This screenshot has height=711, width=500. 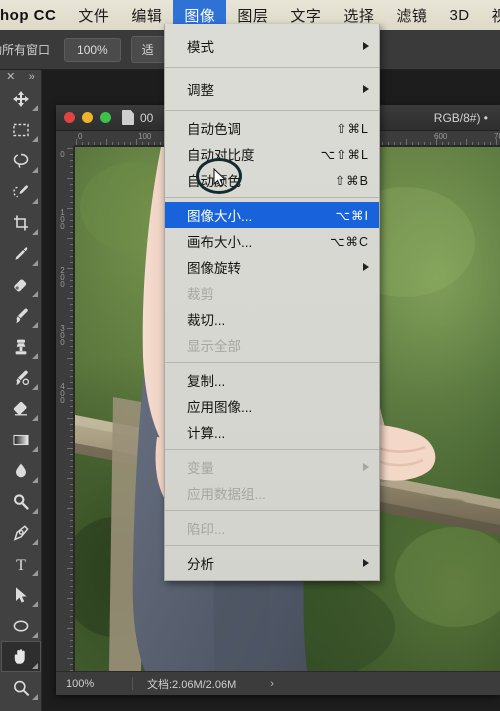 I want to click on eraser-tool, so click(x=21, y=408).